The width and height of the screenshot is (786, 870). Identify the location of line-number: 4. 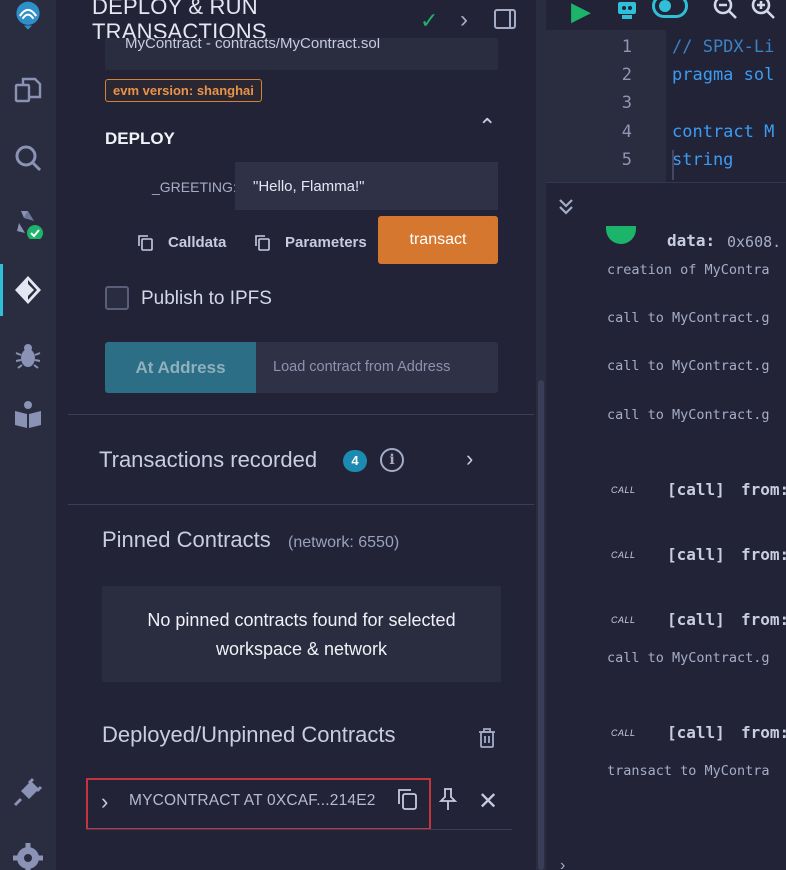
(626, 132).